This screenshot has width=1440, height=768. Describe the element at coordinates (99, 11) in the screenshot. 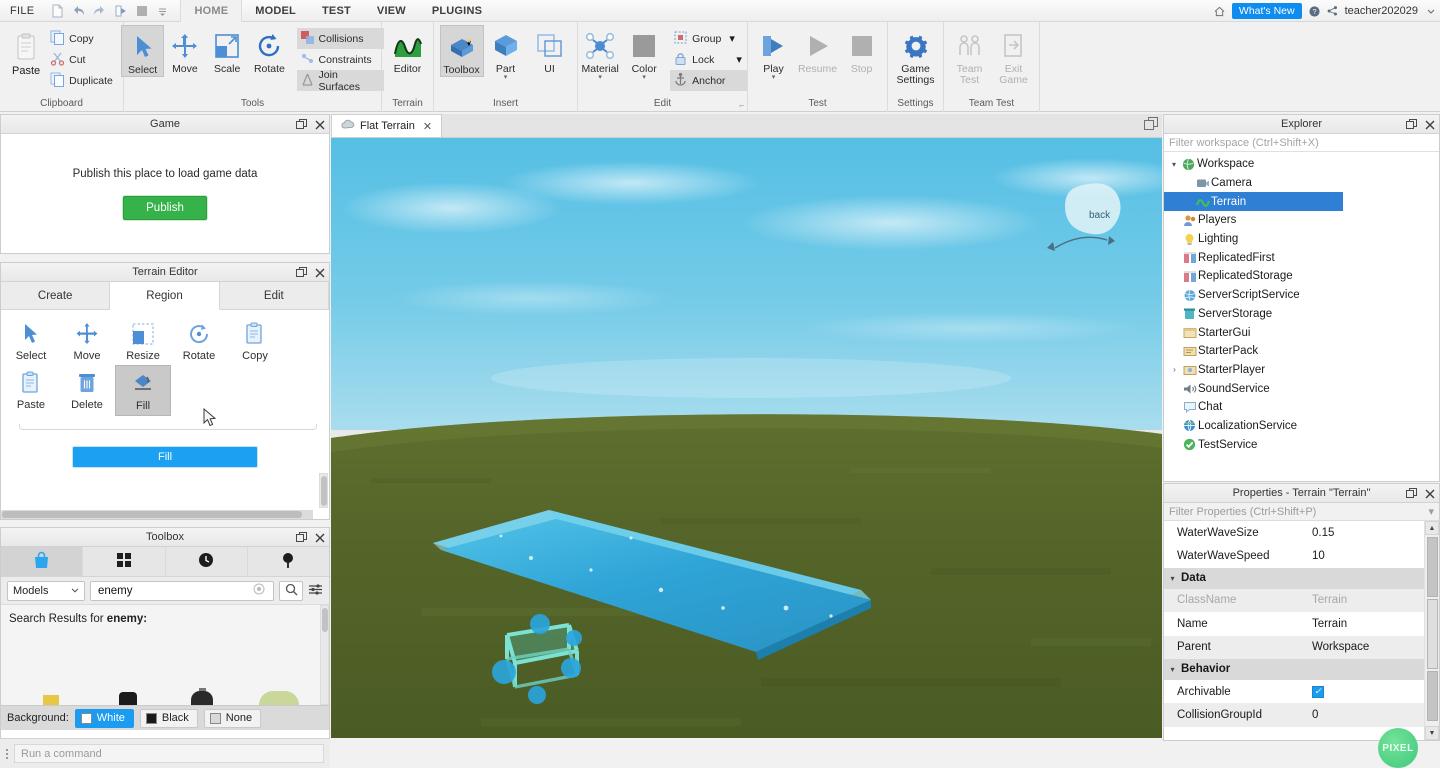

I see `redo-icon` at that location.